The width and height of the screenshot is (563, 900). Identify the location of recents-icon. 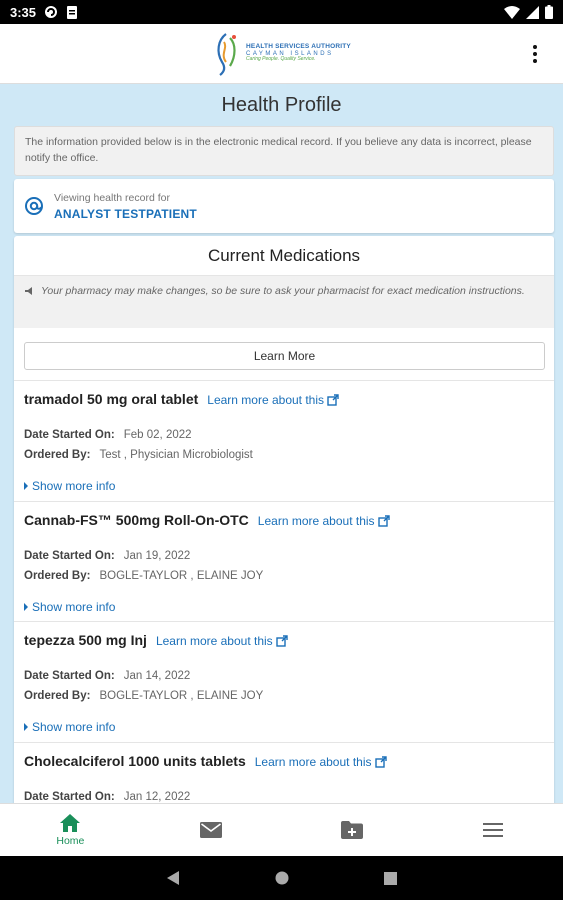
(390, 878).